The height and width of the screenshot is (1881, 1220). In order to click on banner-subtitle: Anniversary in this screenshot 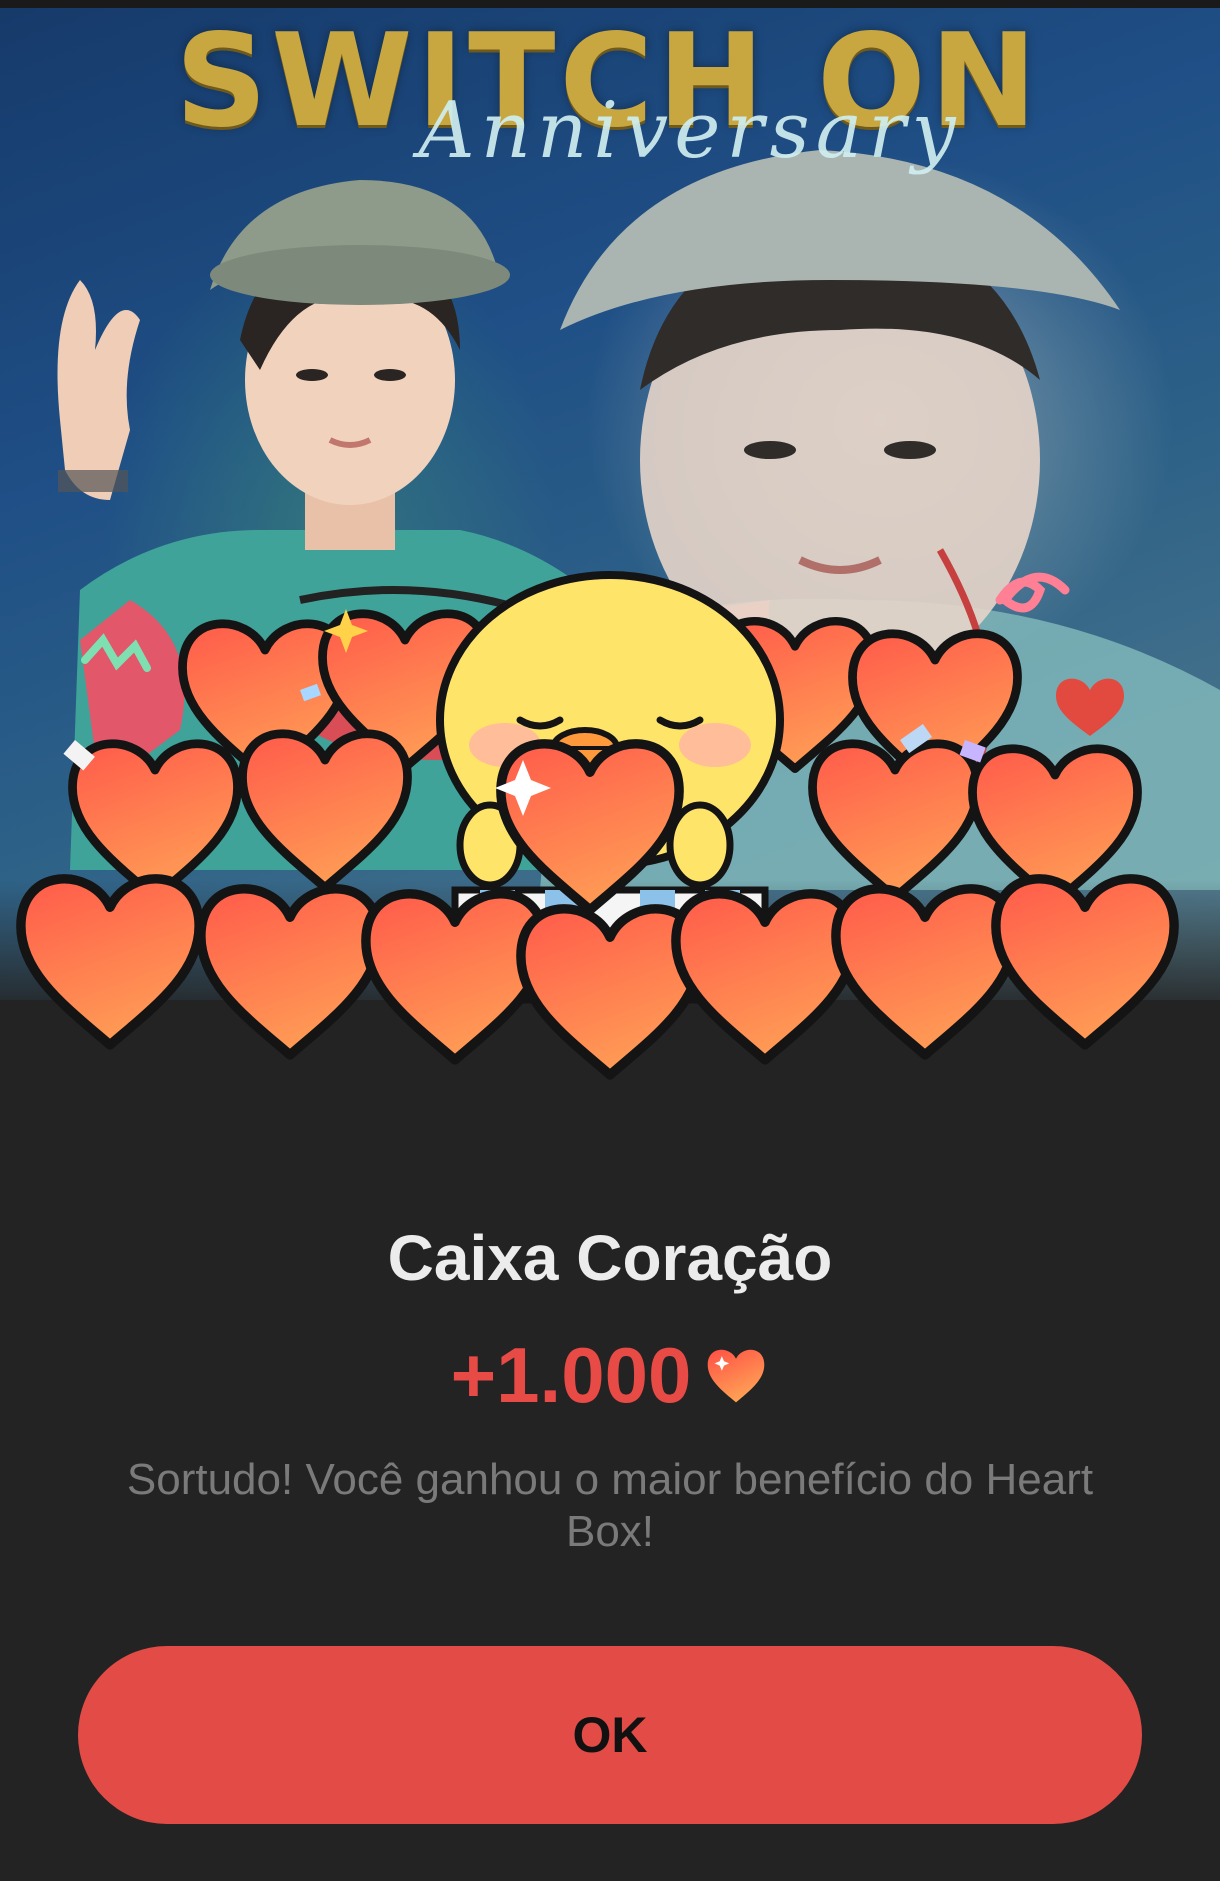, I will do `click(690, 131)`.